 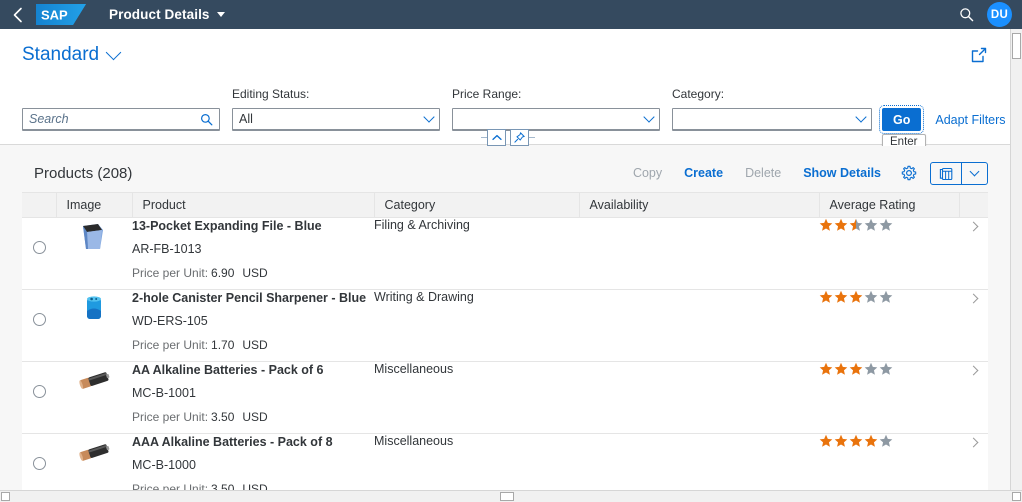 I want to click on column-header-average-rating: Average Rating, so click(x=889, y=205).